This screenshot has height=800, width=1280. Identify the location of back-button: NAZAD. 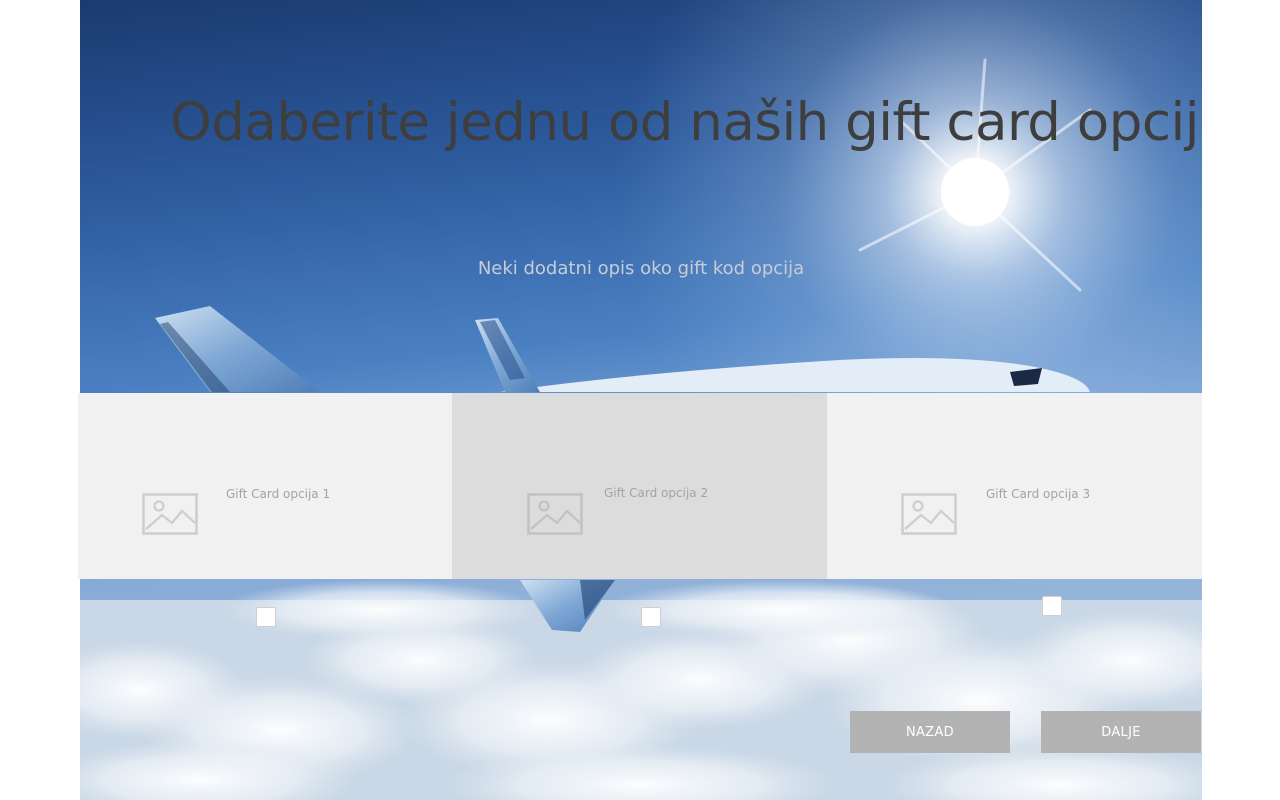
(930, 732).